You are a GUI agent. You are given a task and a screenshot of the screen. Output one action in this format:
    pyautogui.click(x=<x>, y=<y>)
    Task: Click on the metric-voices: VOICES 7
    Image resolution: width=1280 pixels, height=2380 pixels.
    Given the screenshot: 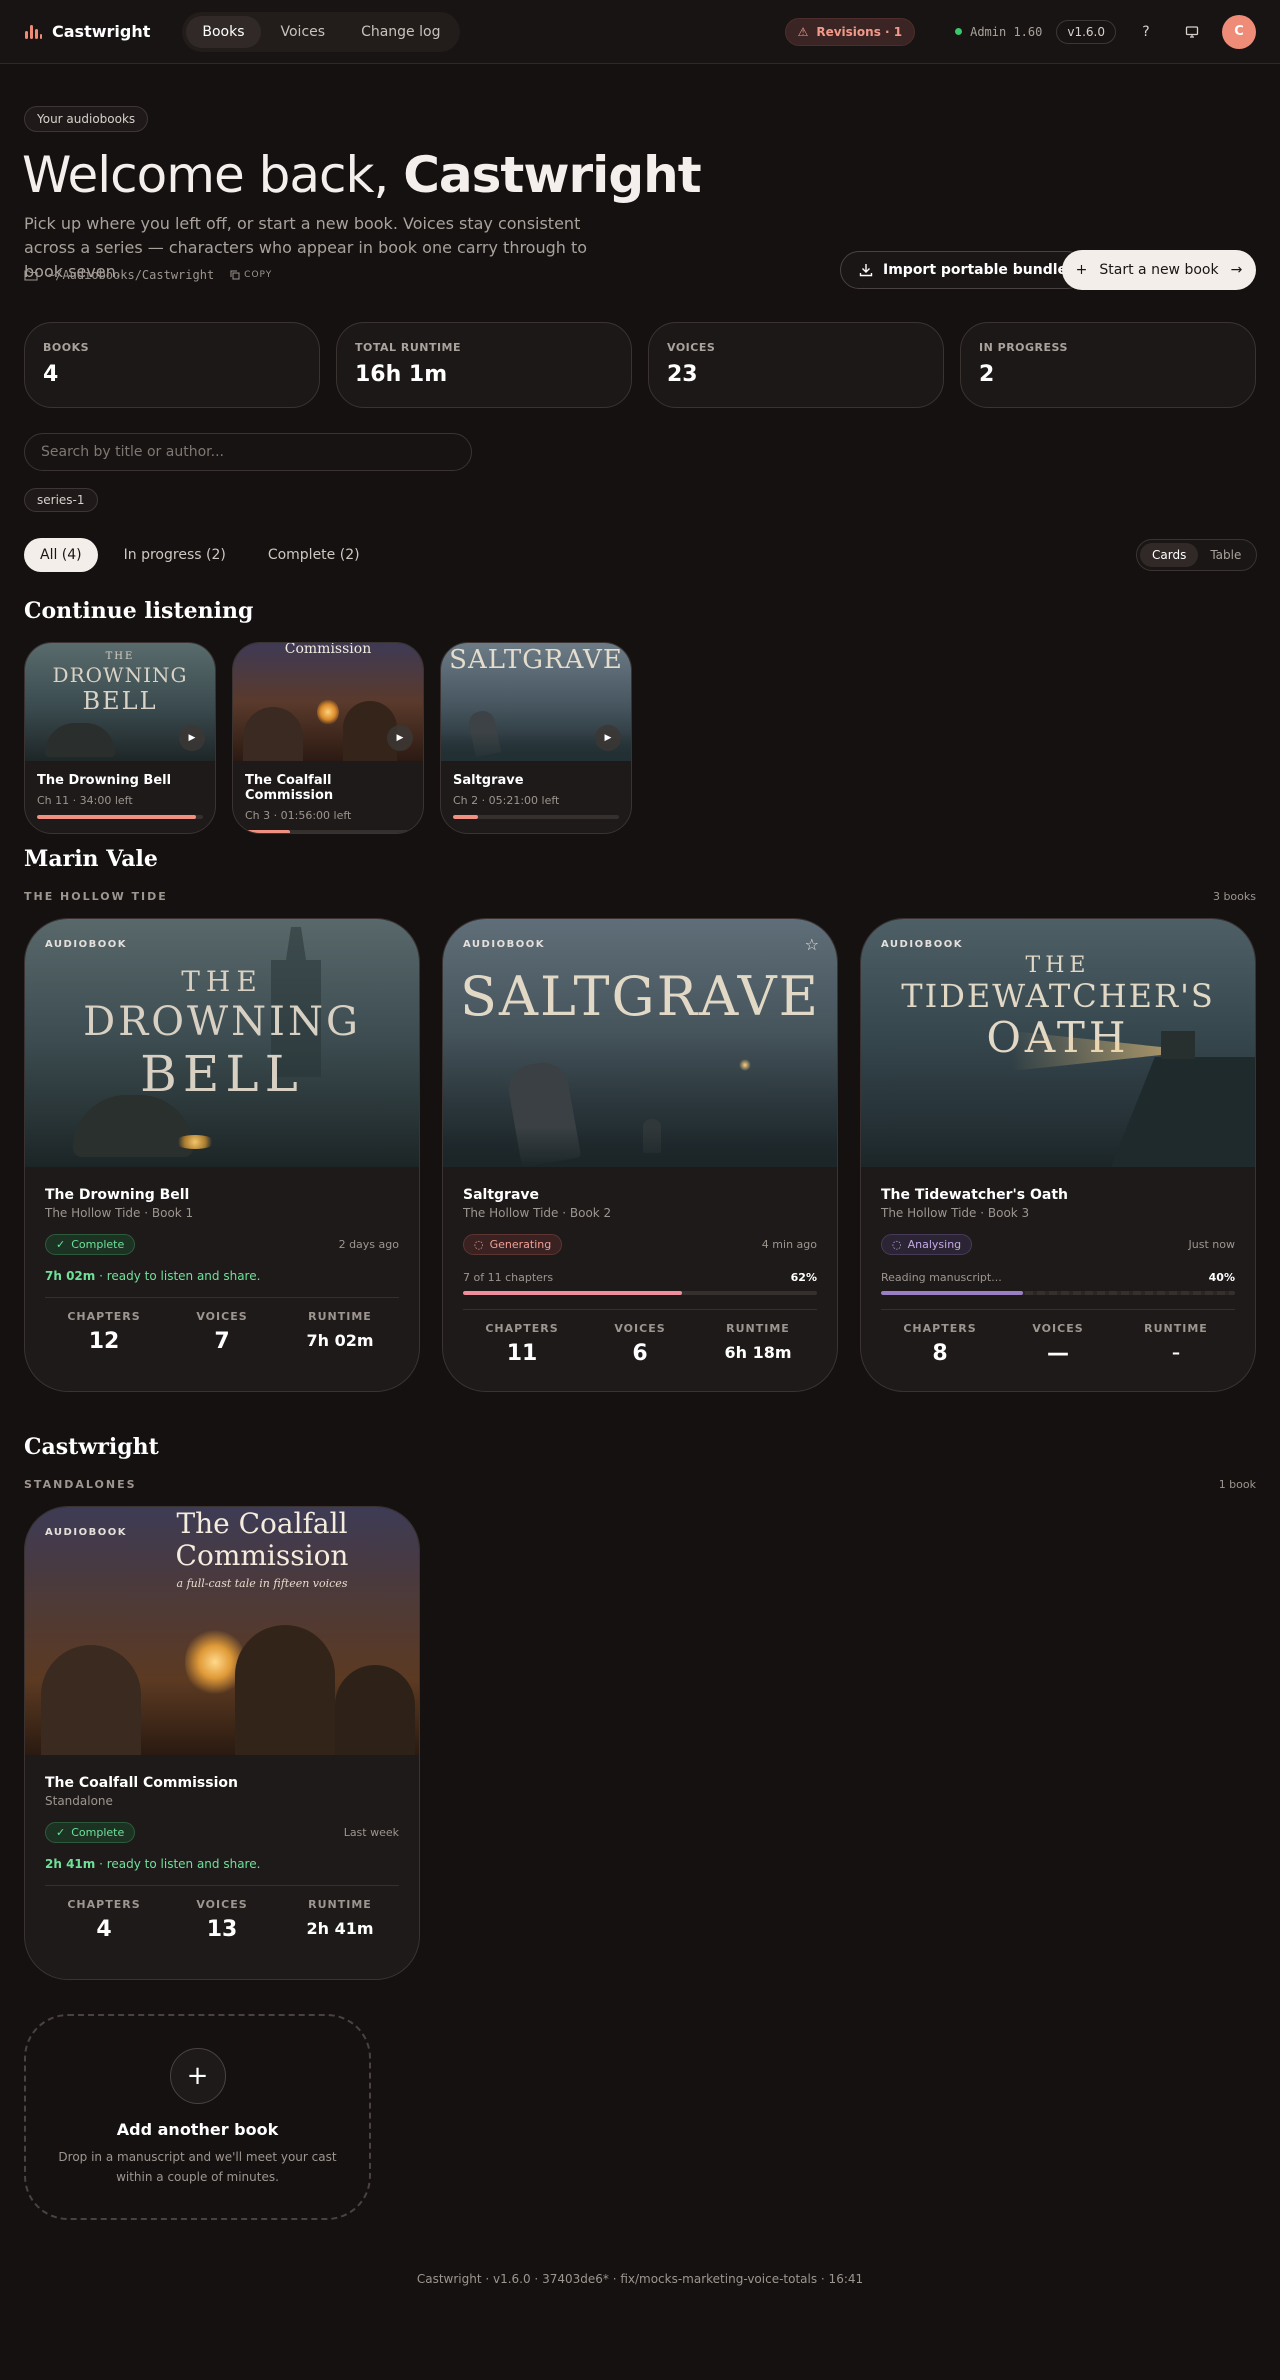 What is the action you would take?
    pyautogui.click(x=222, y=1332)
    